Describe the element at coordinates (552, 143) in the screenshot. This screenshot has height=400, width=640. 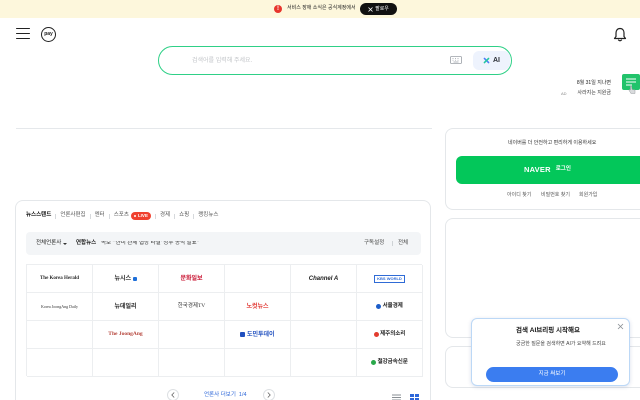
I see `login-message: 네이버를 더 안전하고 편리하게 이용하세요` at that location.